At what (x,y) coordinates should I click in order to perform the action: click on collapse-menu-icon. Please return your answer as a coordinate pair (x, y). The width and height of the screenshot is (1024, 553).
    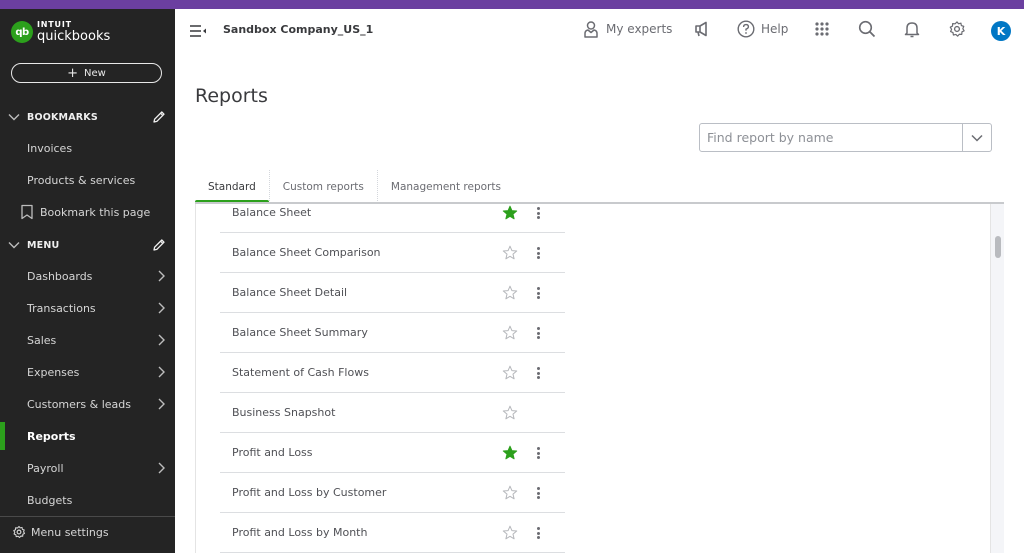
    Looking at the image, I should click on (198, 31).